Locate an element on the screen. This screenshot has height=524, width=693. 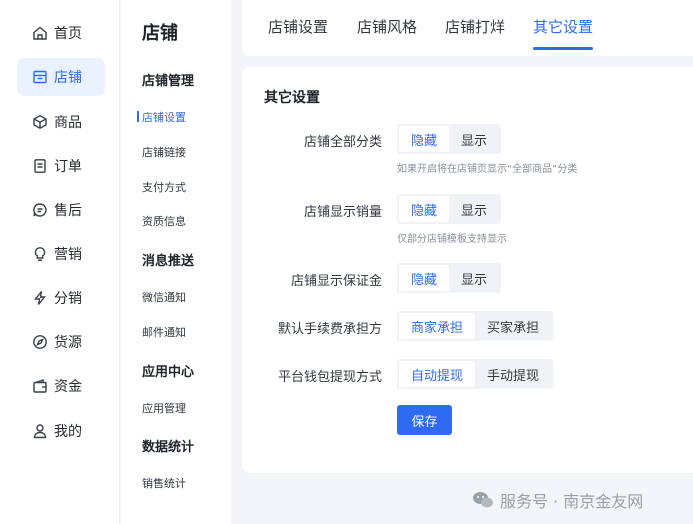
toggle-fee-bearer: 商家承担 买家承担 is located at coordinates (475, 326).